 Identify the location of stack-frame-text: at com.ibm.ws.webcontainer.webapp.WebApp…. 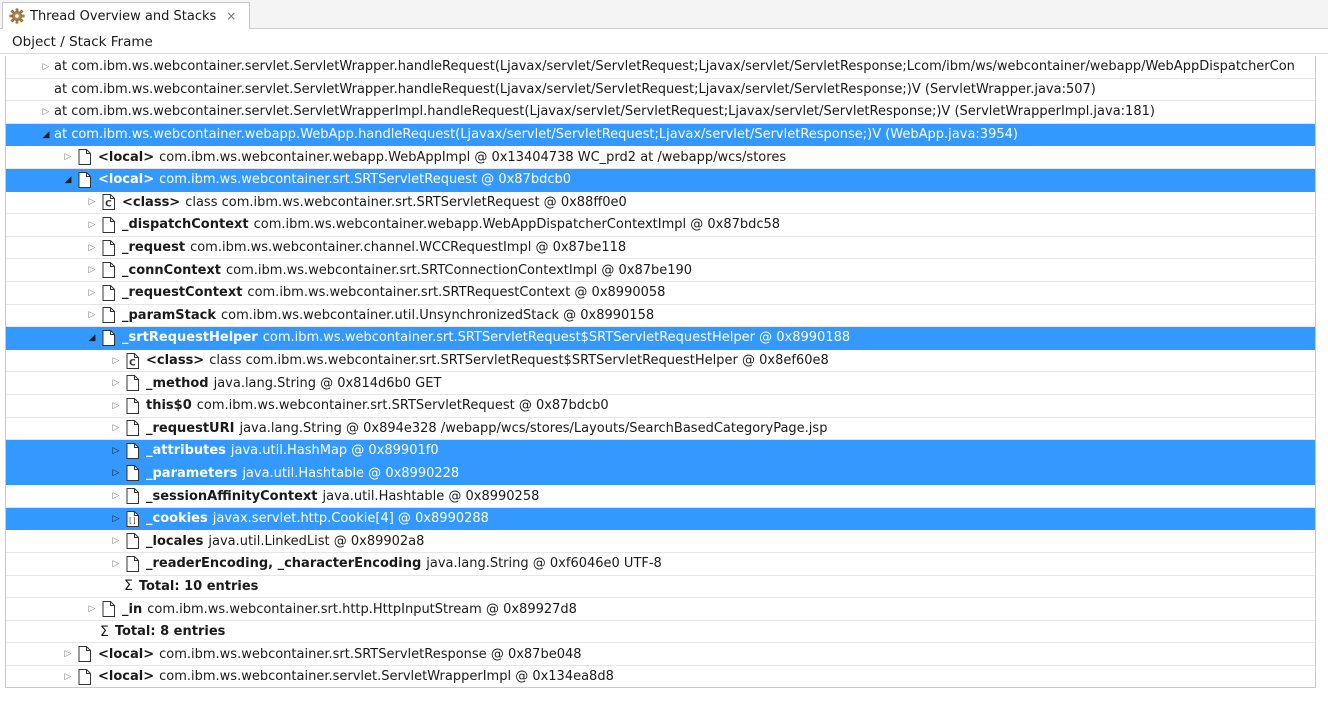
(536, 135).